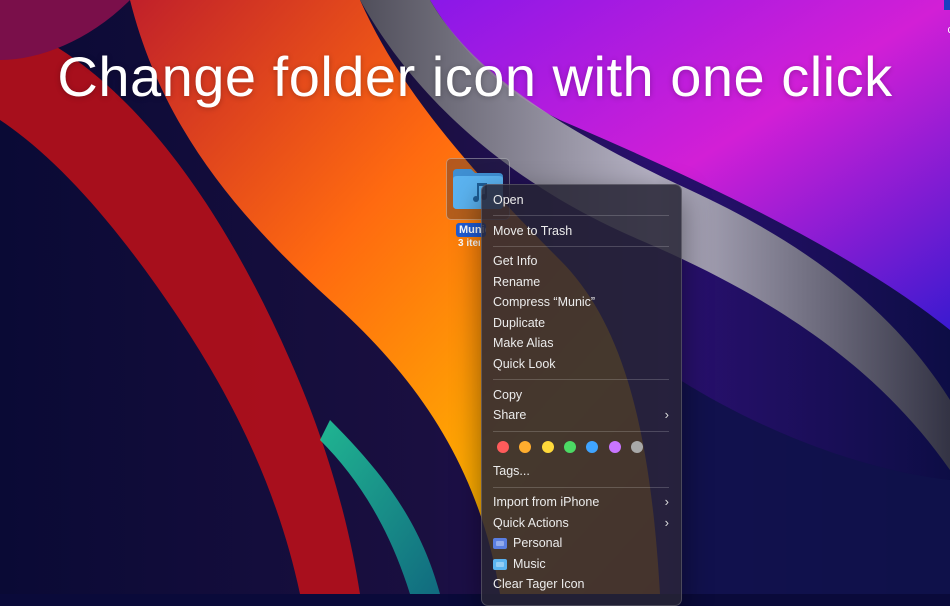 The width and height of the screenshot is (950, 606). What do you see at coordinates (582, 231) in the screenshot?
I see `menu-item-move-to-trash: Move to Trash` at bounding box center [582, 231].